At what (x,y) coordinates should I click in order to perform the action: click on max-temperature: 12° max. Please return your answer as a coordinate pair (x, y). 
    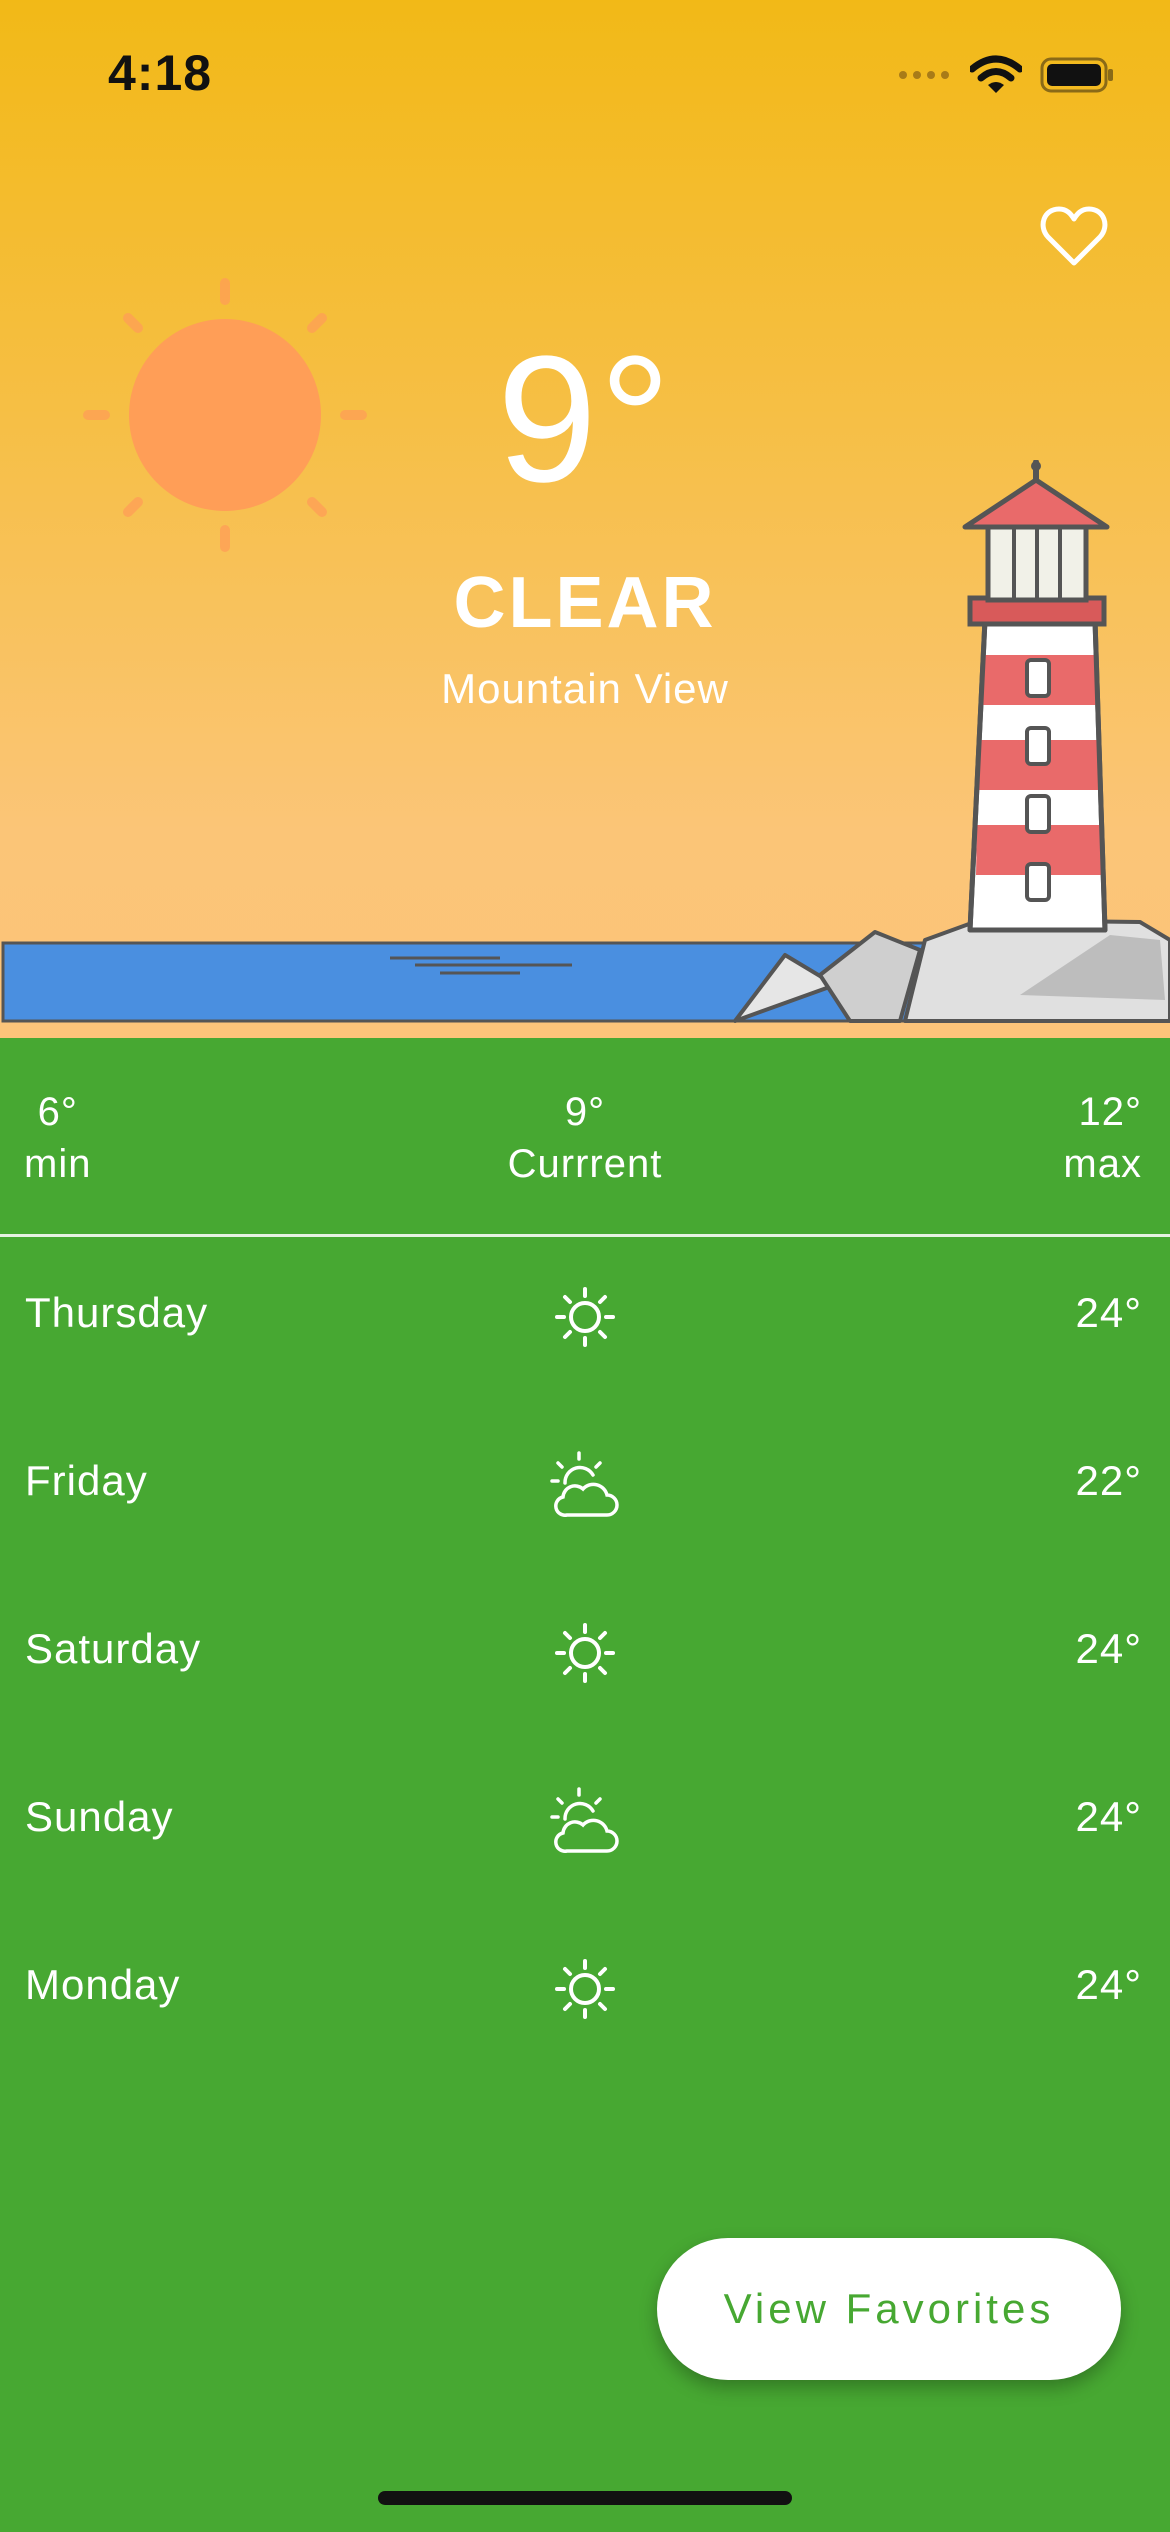
    Looking at the image, I should click on (1102, 1138).